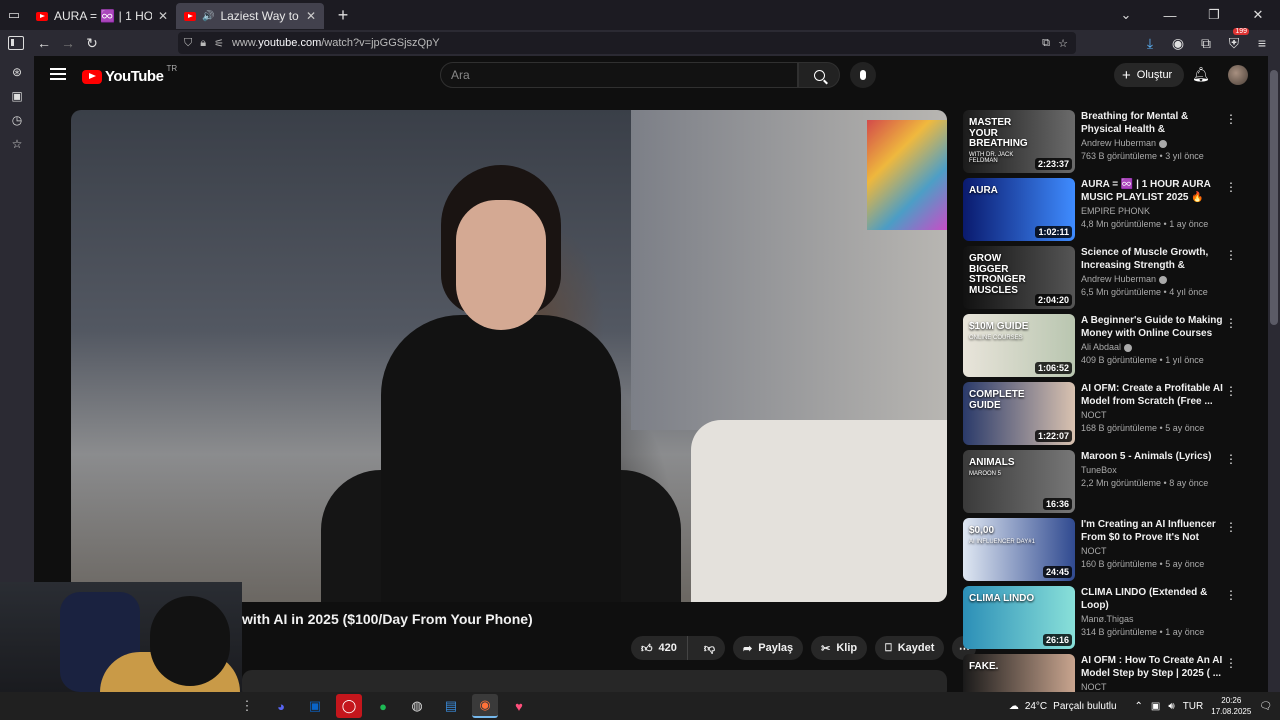  What do you see at coordinates (1265, 706) in the screenshot?
I see `notifications-icon: 🗨︎` at bounding box center [1265, 706].